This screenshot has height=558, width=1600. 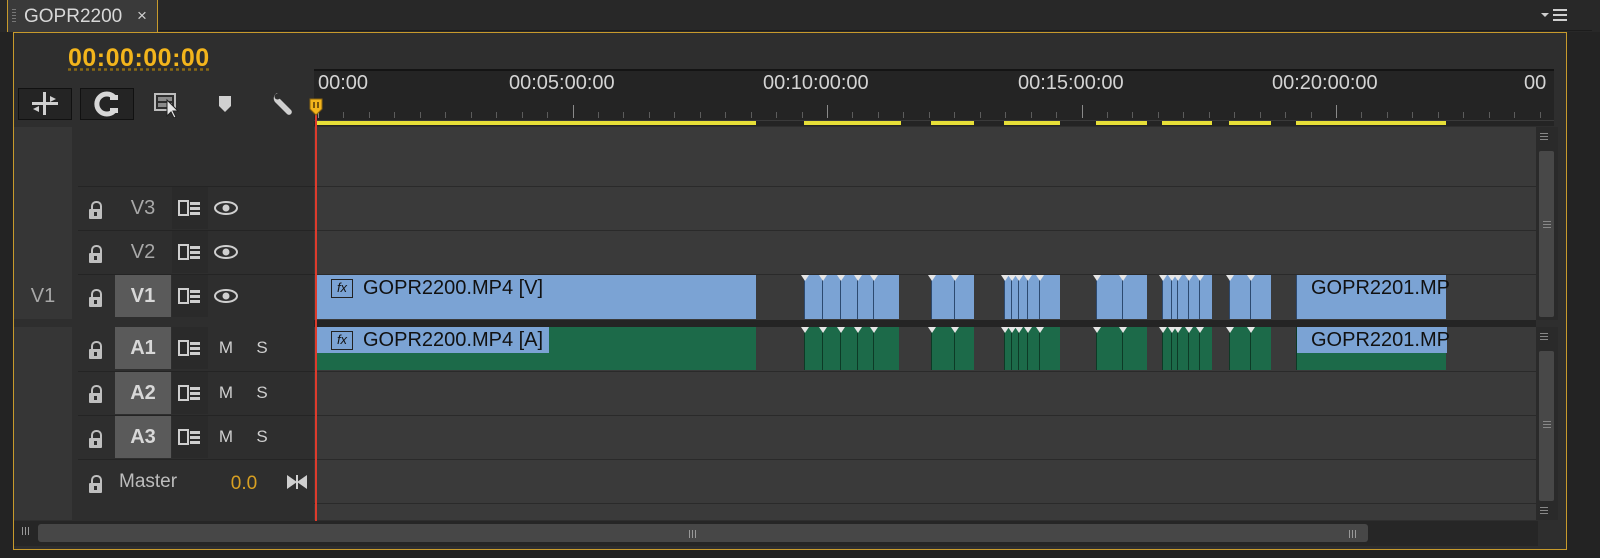 What do you see at coordinates (1373, 340) in the screenshot?
I see `clip-name: GOPR2201.MP` at bounding box center [1373, 340].